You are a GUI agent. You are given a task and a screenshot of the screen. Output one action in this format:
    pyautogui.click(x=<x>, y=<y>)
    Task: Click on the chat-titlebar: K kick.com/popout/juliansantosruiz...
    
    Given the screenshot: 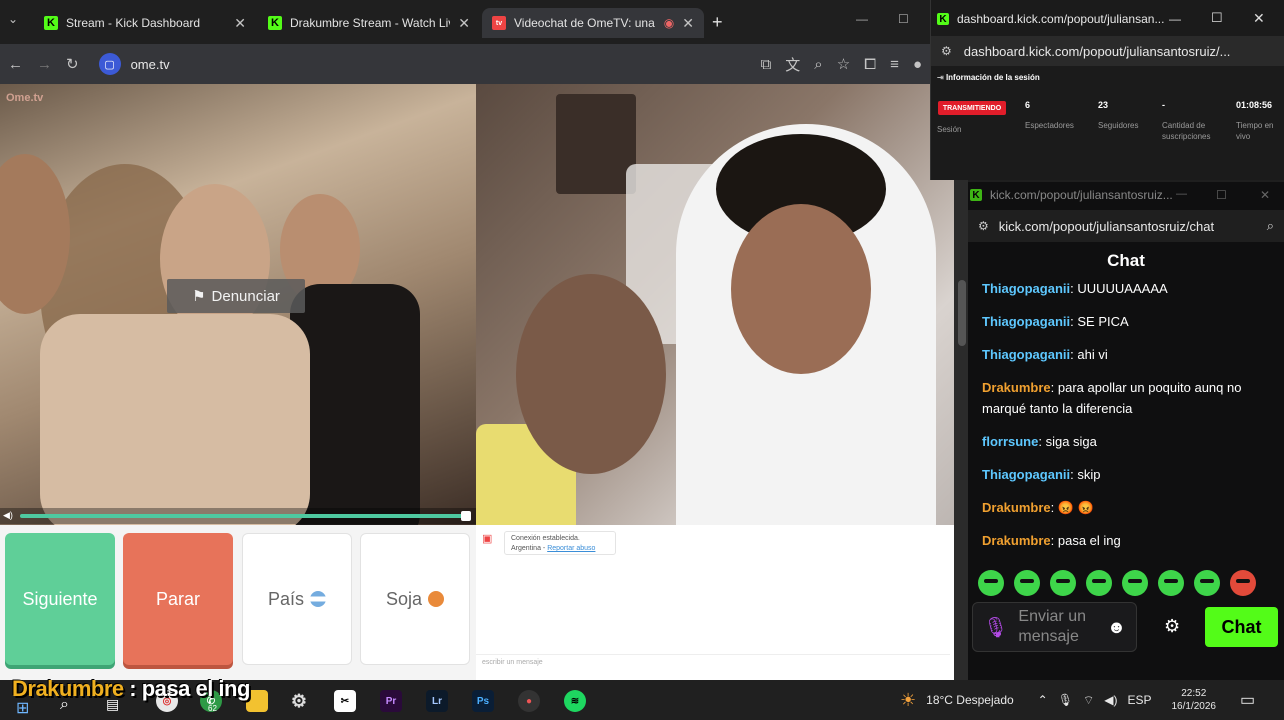 What is the action you would take?
    pyautogui.click(x=1071, y=195)
    